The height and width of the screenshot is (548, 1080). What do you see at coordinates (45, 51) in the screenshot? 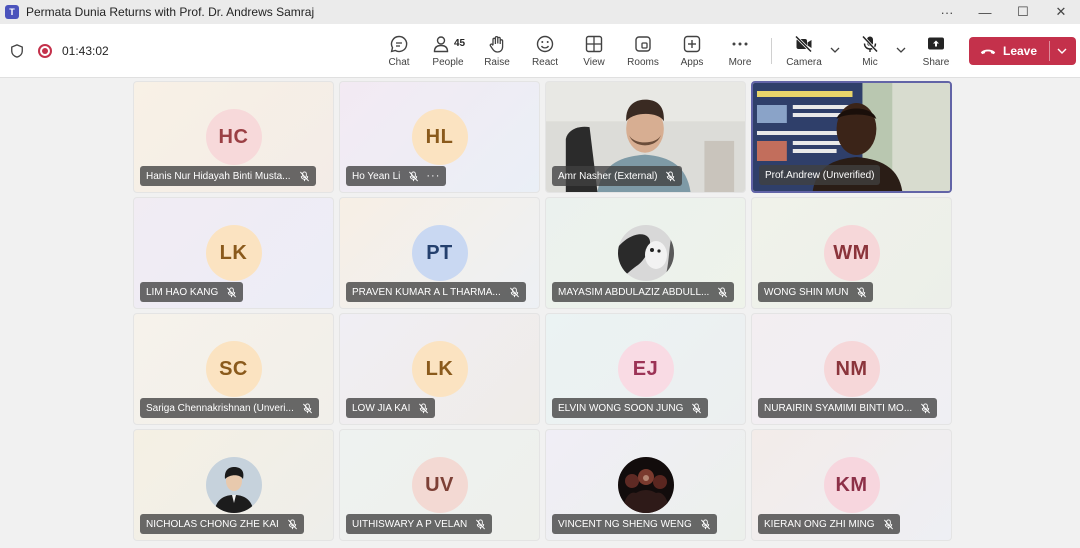
I see `recording-icon` at bounding box center [45, 51].